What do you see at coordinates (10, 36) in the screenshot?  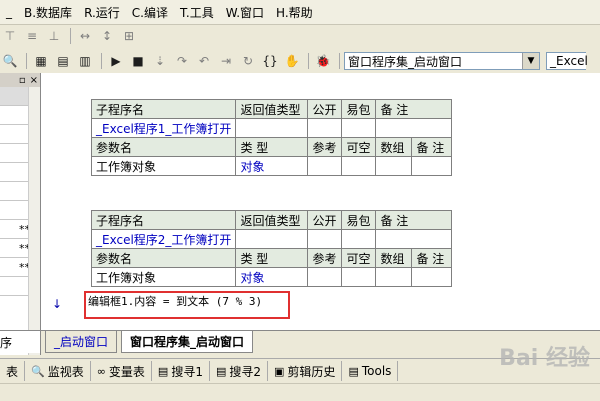 I see `align-top-icon: ⊤` at bounding box center [10, 36].